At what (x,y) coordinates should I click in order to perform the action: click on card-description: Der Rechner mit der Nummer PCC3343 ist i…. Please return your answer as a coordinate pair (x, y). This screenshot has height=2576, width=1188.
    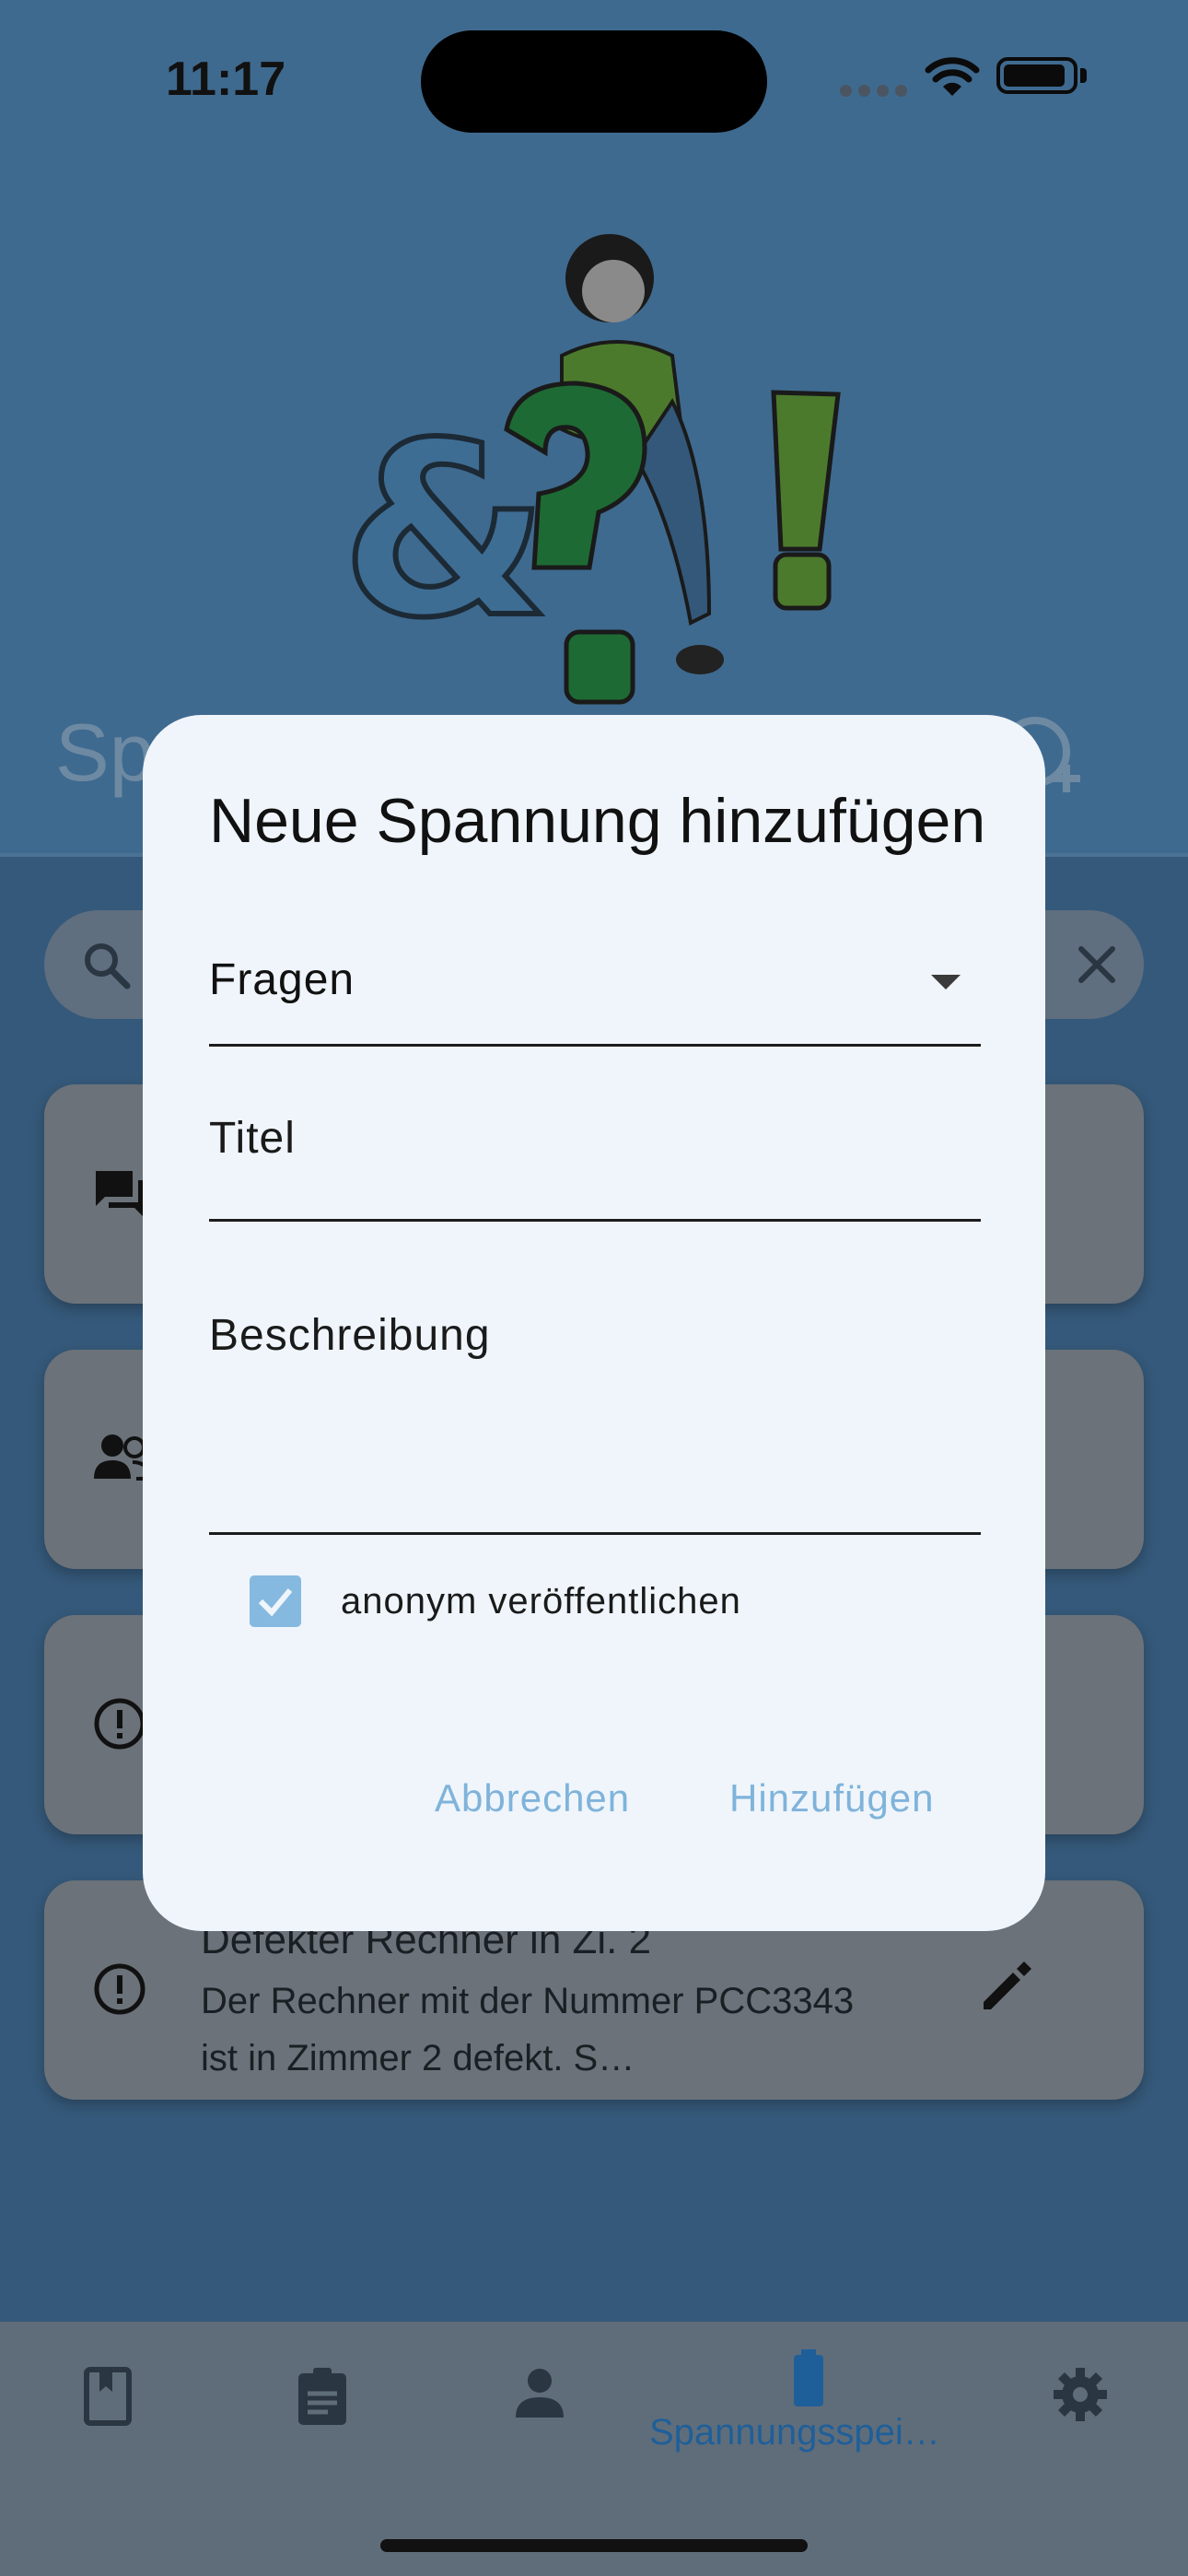
    Looking at the image, I should click on (528, 2030).